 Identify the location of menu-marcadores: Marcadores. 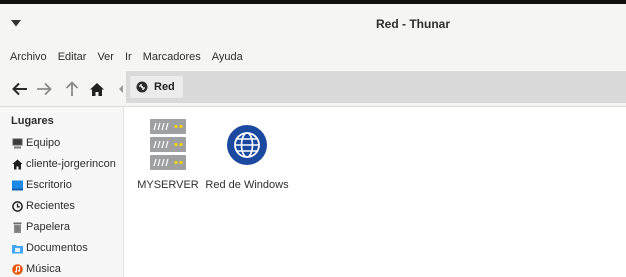
(172, 57).